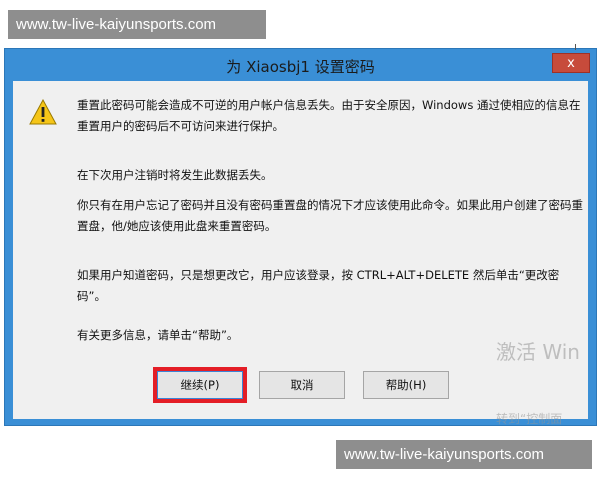  Describe the element at coordinates (302, 385) in the screenshot. I see `cancel-button: 取消` at that location.